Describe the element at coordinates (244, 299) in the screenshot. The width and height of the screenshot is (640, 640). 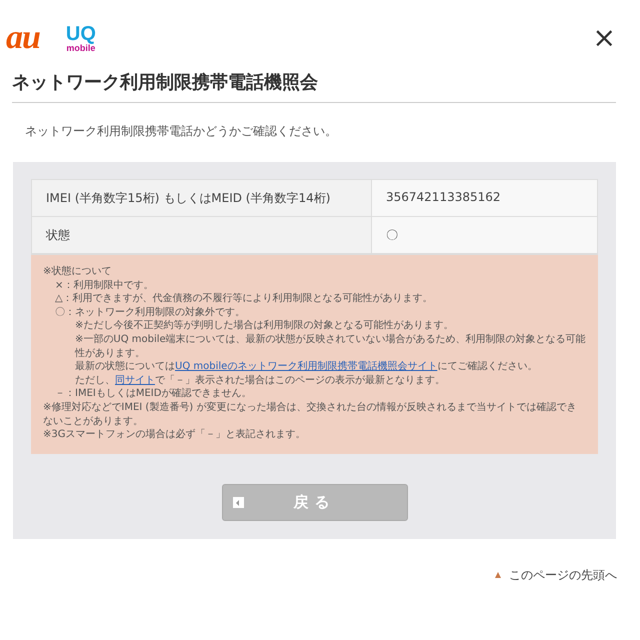
I see `note-text: △：利用できますが、代金債務の不履行等により利用制限となる可能性があります。` at that location.